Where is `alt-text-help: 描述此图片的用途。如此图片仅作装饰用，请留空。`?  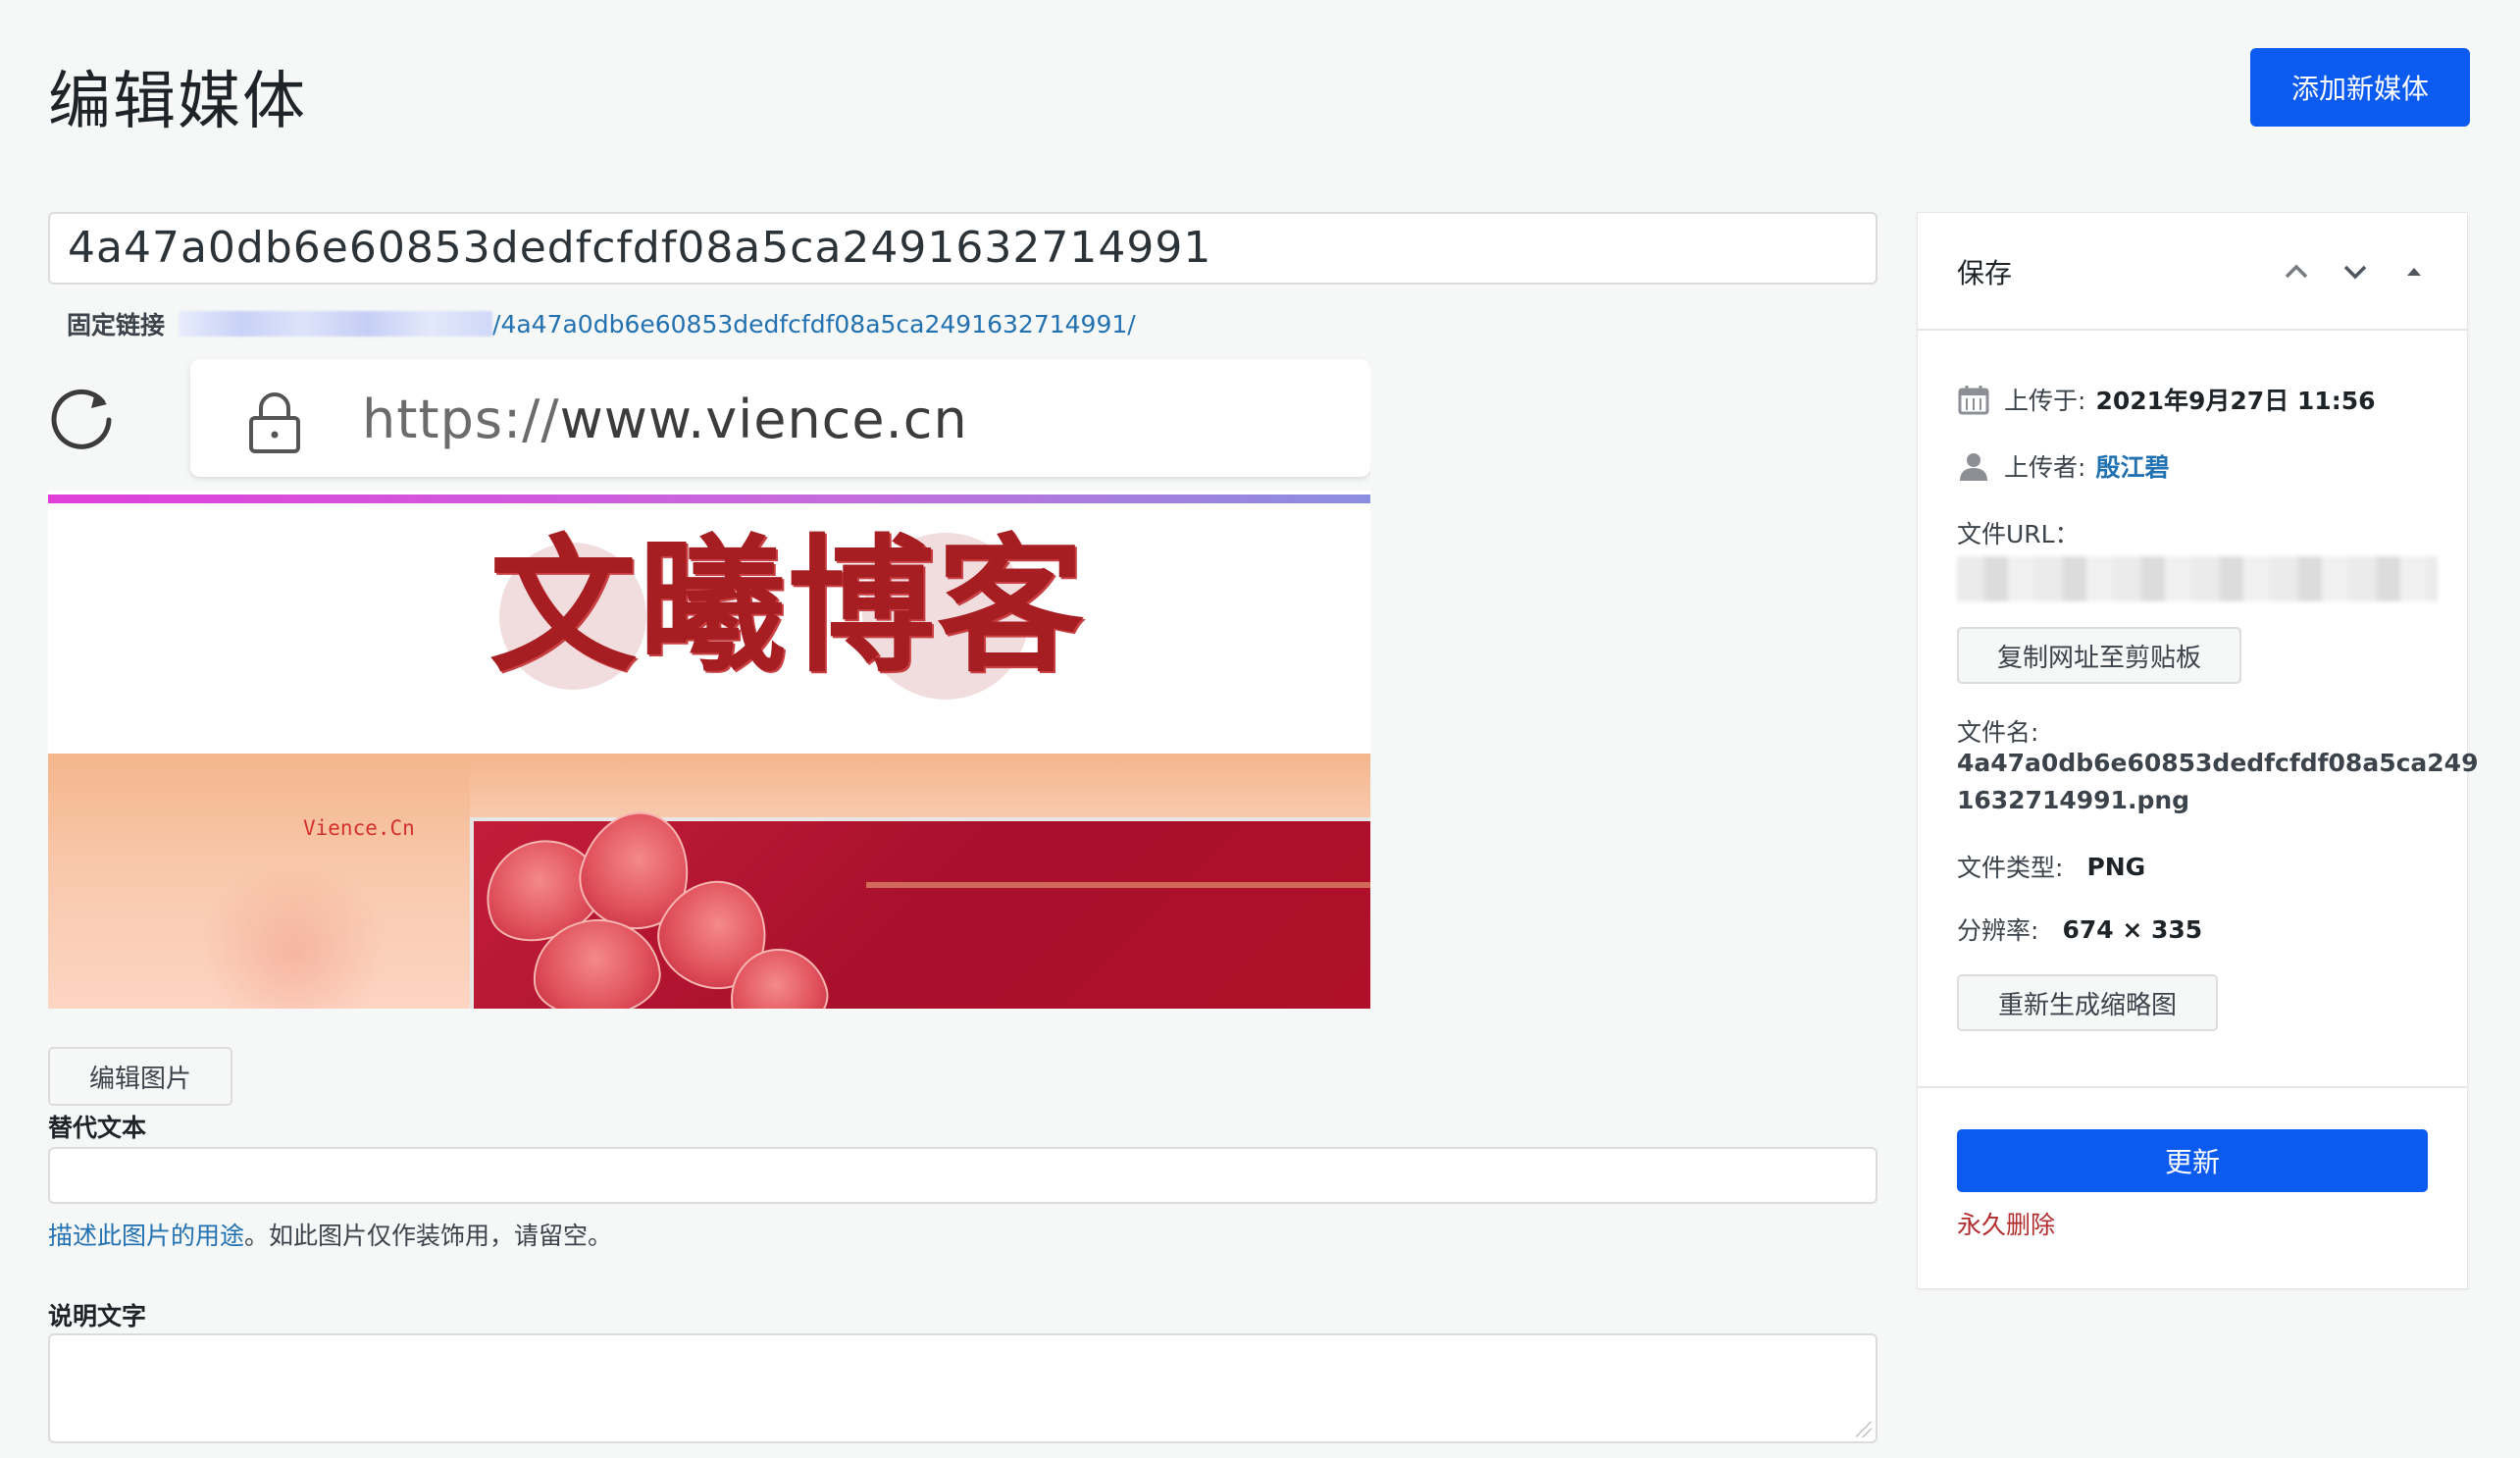
alt-text-help: 描述此图片的用途。如此图片仅作装饰用，请留空。 is located at coordinates (330, 1234).